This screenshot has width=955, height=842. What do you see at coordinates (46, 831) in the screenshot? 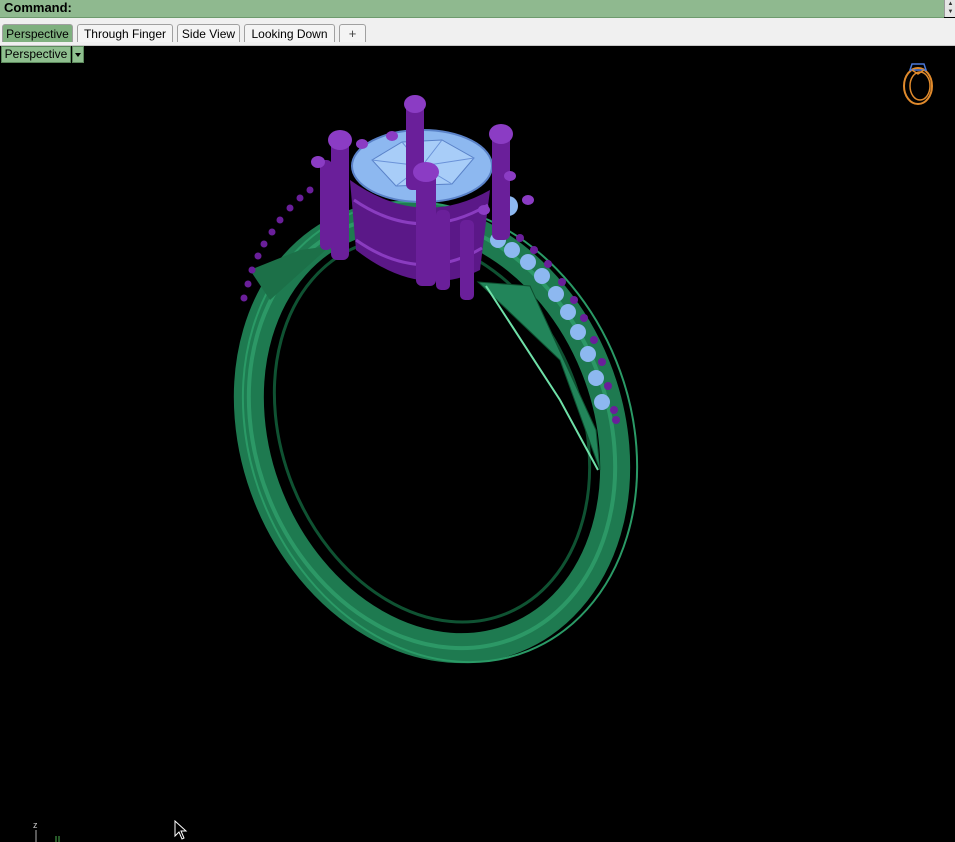
I see `axis-gizmo-icon: z` at bounding box center [46, 831].